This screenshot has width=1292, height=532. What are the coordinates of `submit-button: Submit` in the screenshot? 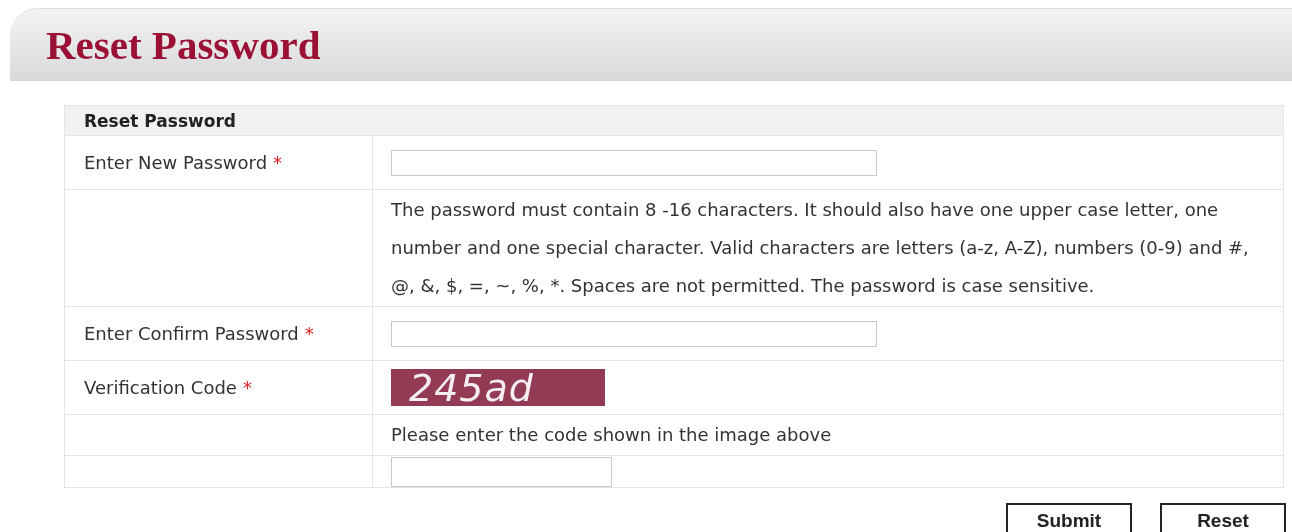 It's located at (1069, 517).